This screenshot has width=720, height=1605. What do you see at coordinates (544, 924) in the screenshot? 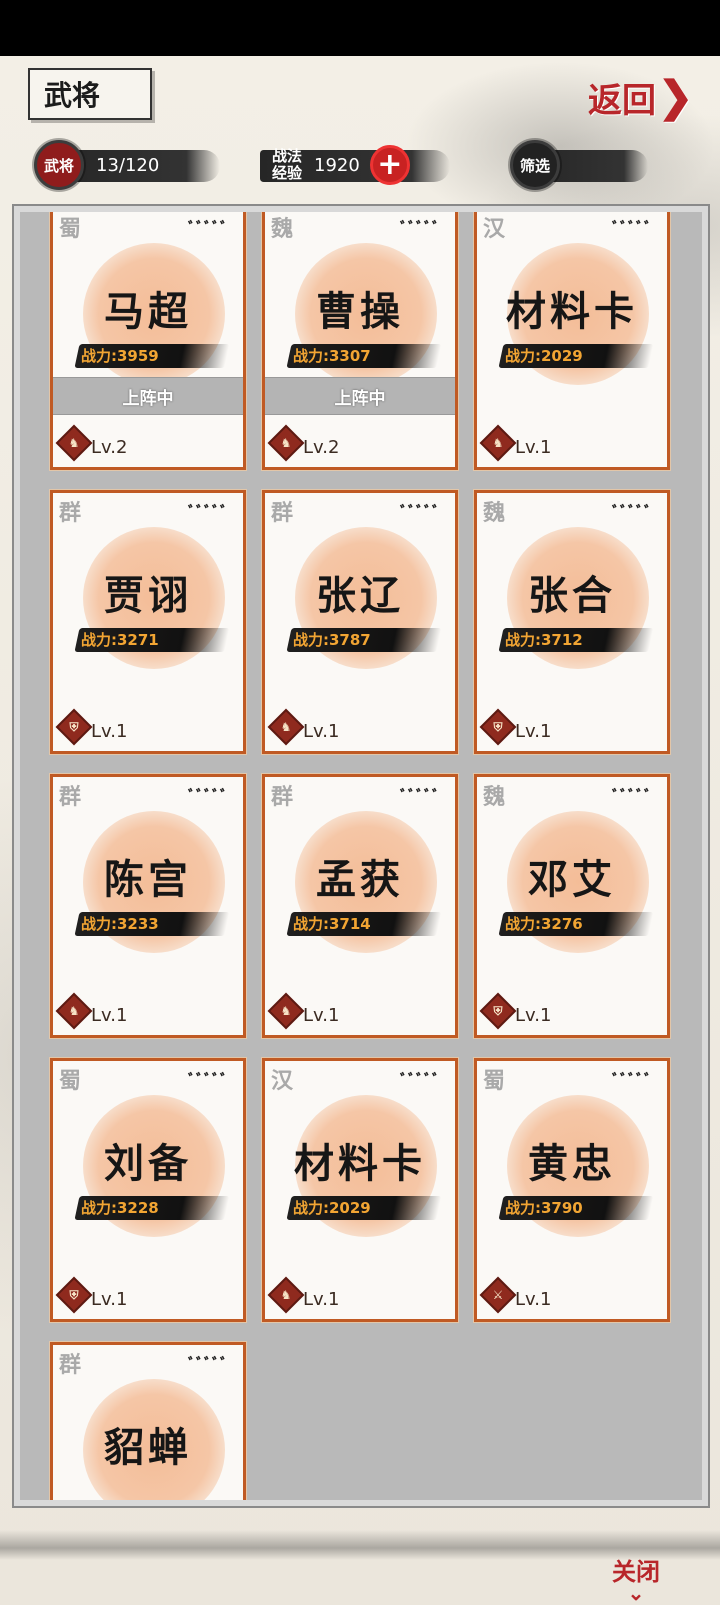
I see `combat-power: 战力:3276` at bounding box center [544, 924].